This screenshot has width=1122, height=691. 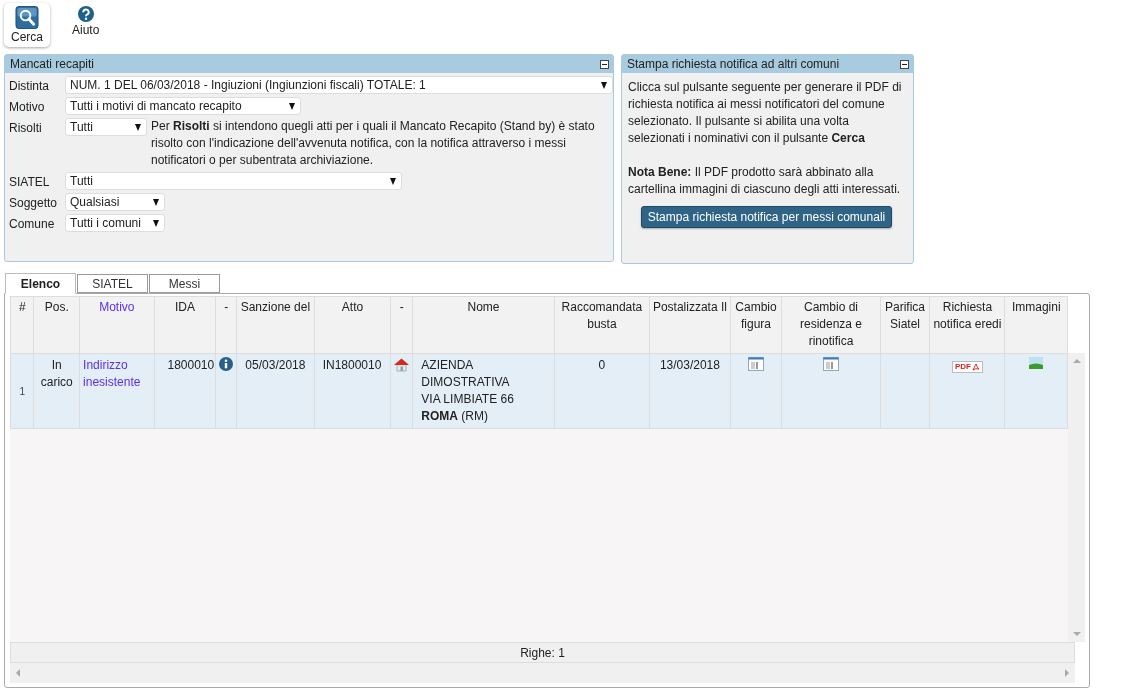 What do you see at coordinates (483, 325) in the screenshot?
I see `column-header: Nome` at bounding box center [483, 325].